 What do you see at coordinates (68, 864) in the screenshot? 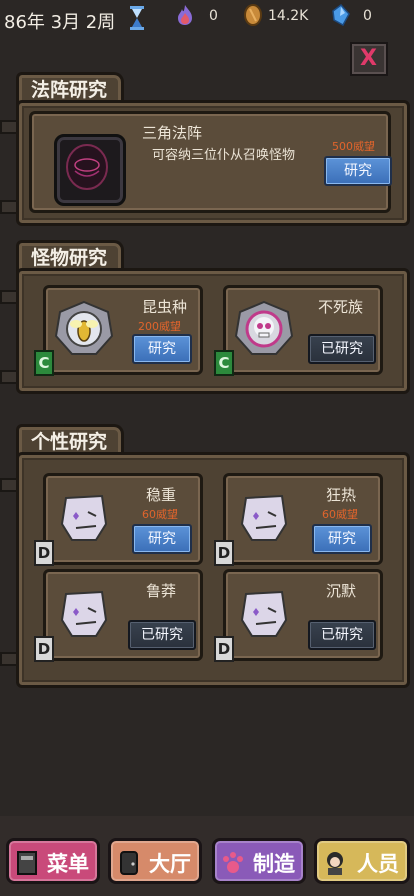
I see `nav-menu-label: 菜单` at bounding box center [68, 864].